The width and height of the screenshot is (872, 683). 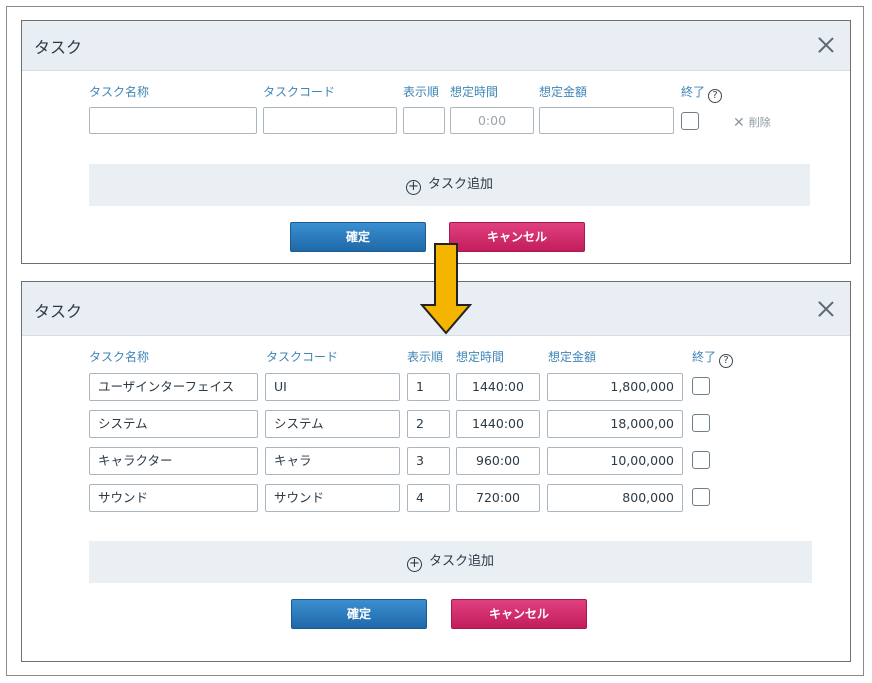 I want to click on task-code-input: サウンド, so click(x=332, y=498).